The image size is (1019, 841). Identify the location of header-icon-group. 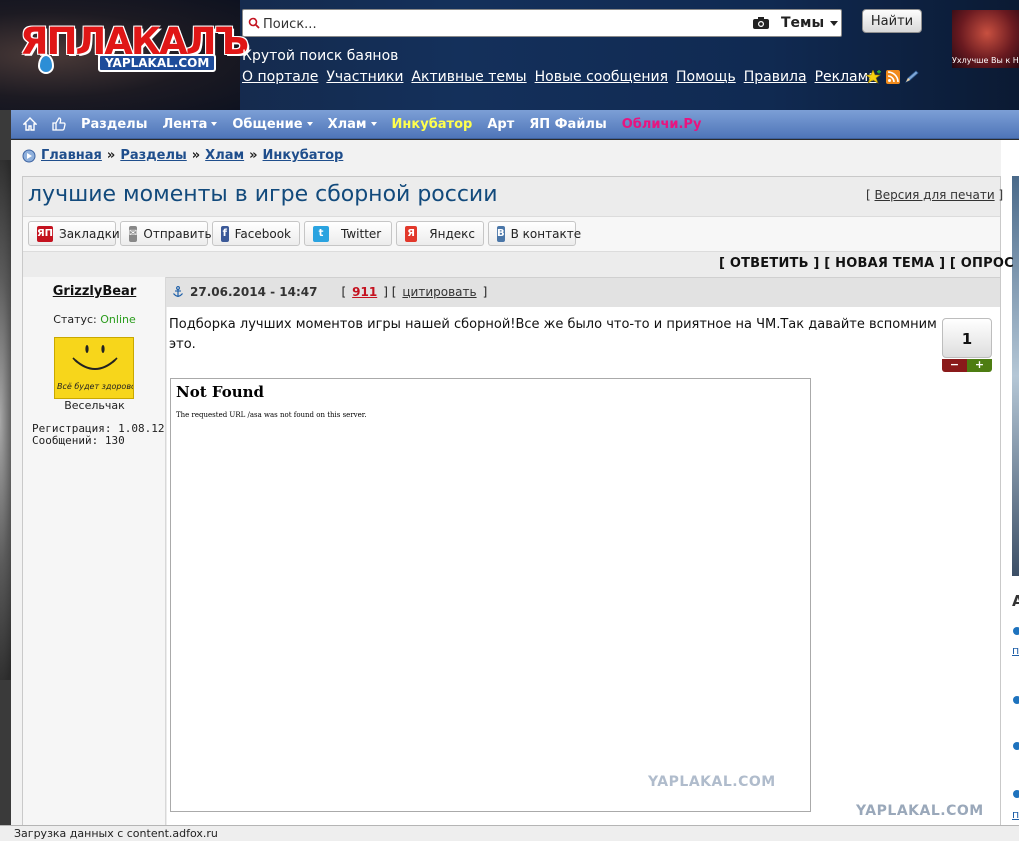
(893, 77).